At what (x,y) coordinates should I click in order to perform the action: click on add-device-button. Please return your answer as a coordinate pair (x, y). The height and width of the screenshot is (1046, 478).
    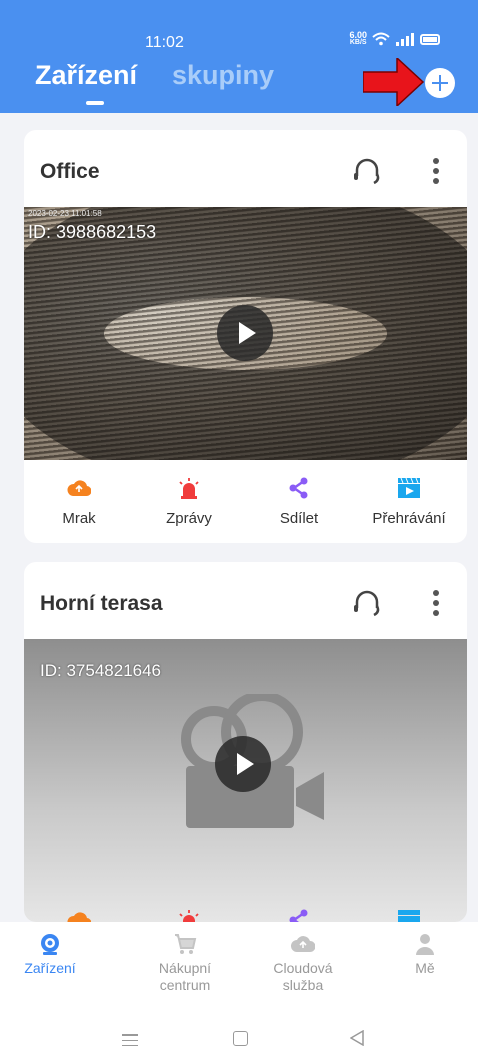
    Looking at the image, I should click on (440, 83).